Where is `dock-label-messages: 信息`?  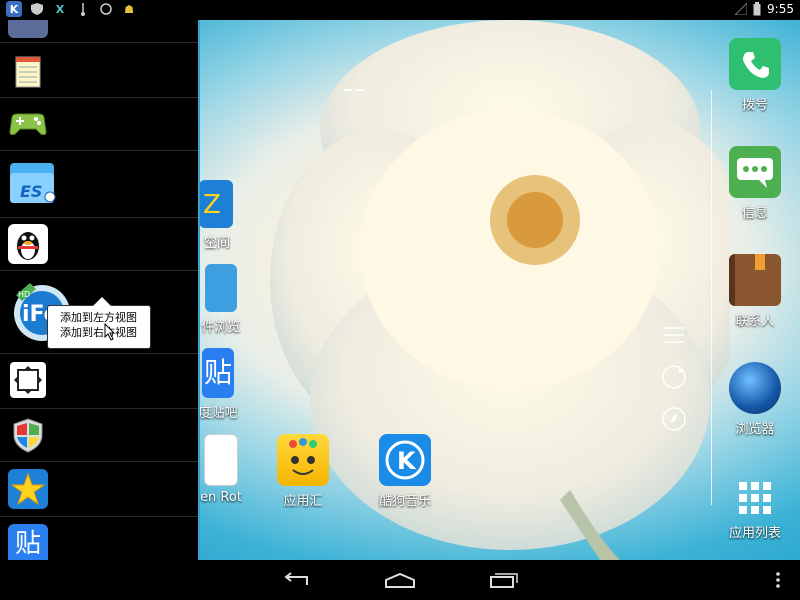 dock-label-messages: 信息 is located at coordinates (754, 213).